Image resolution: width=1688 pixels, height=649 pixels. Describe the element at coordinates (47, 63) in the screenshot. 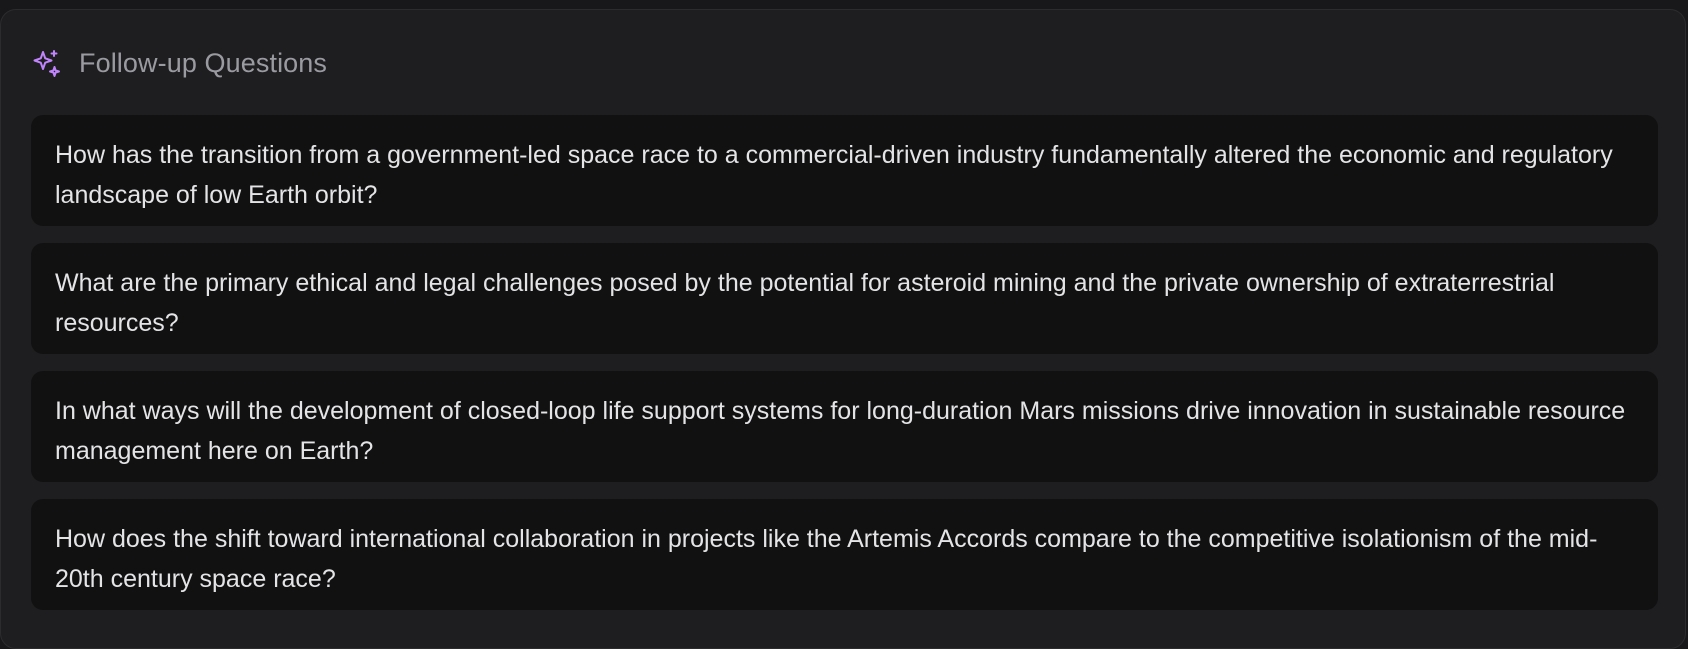

I see `sparkles-icon` at that location.